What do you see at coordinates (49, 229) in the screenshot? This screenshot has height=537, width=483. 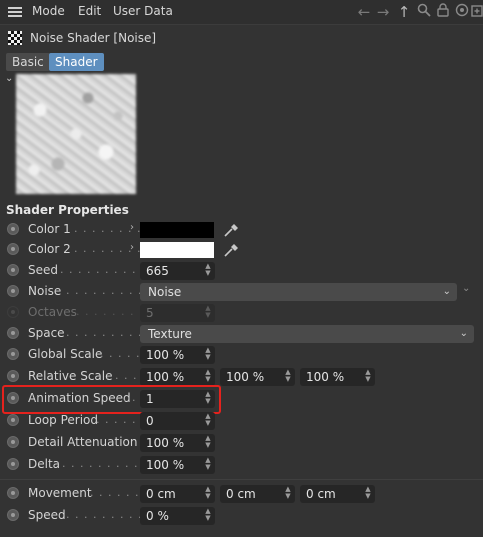 I see `color1-label: Color 1` at bounding box center [49, 229].